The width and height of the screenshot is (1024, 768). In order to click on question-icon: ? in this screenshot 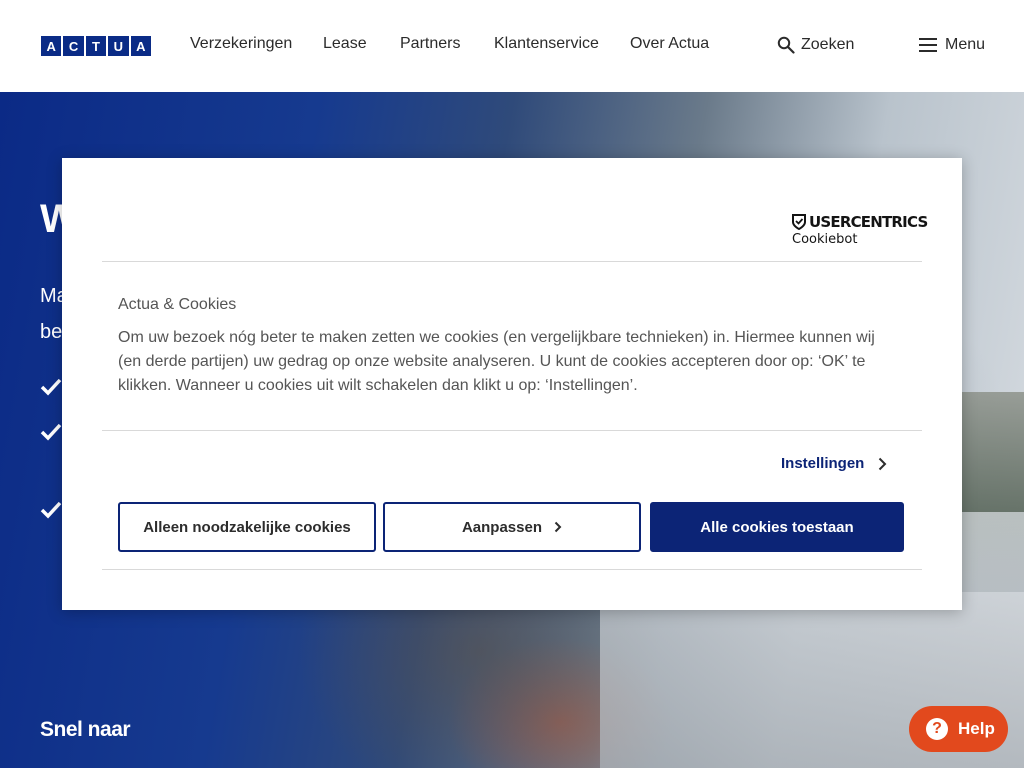, I will do `click(937, 729)`.